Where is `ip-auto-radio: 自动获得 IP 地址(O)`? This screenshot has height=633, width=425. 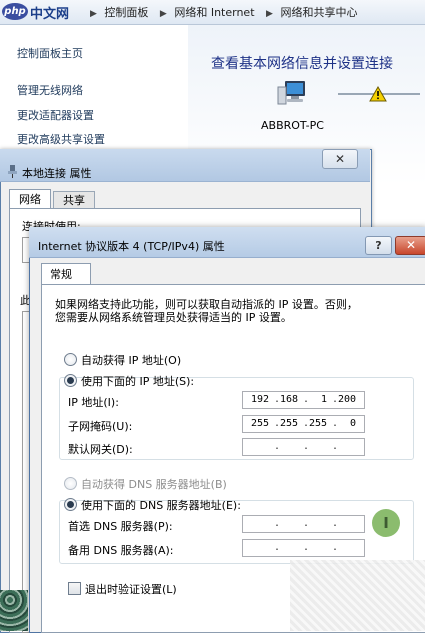
ip-auto-radio: 自动获得 IP 地址(O) is located at coordinates (123, 359).